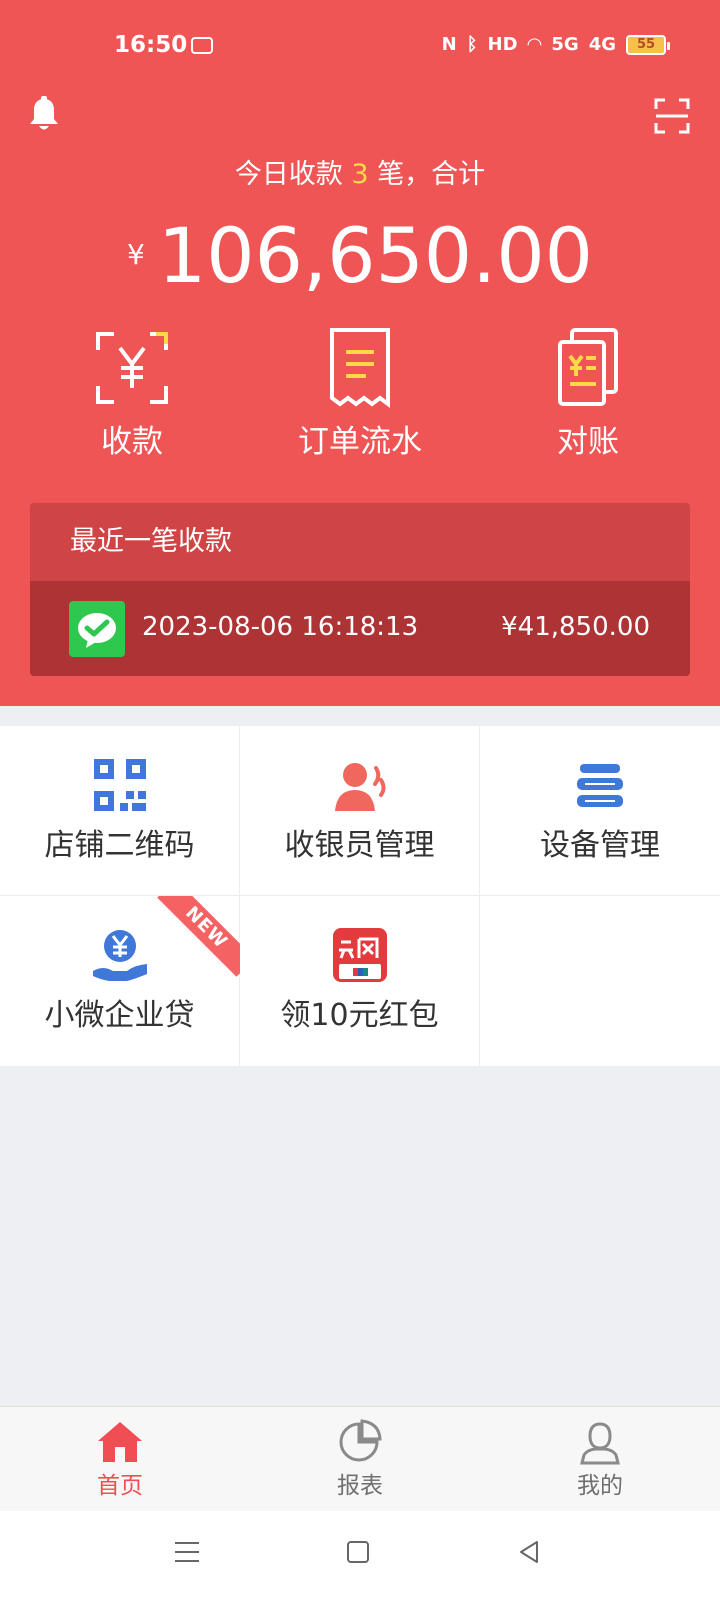 Image resolution: width=720 pixels, height=1600 pixels. Describe the element at coordinates (375, 255) in the screenshot. I see `total-amount: 106,650.00` at that location.